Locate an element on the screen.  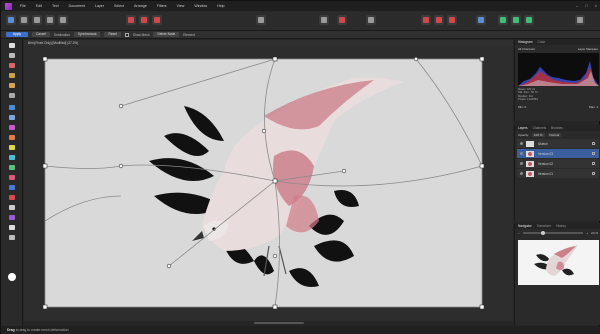
gradient-tool-icon is located at coordinates (12, 157).